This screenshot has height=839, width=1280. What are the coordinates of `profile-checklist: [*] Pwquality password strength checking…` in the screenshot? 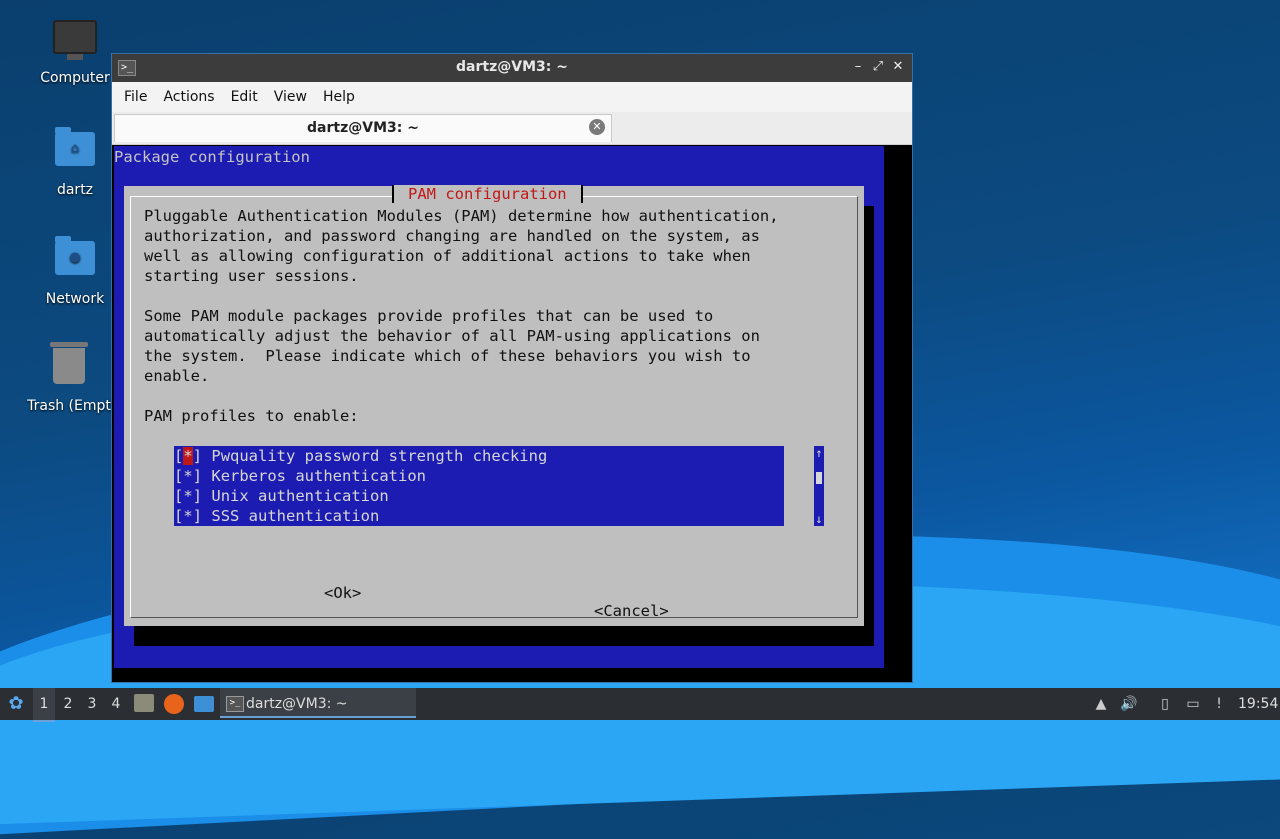 It's located at (479, 486).